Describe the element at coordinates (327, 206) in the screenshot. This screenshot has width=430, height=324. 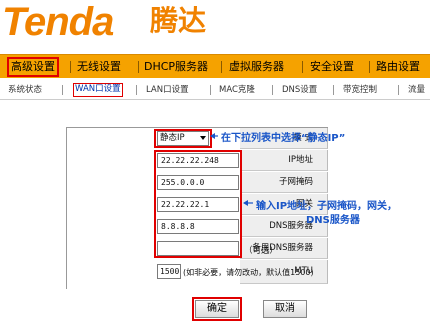
I see `annotation-input-hint-1: 输入IP地址，子网掩码，网关，` at that location.